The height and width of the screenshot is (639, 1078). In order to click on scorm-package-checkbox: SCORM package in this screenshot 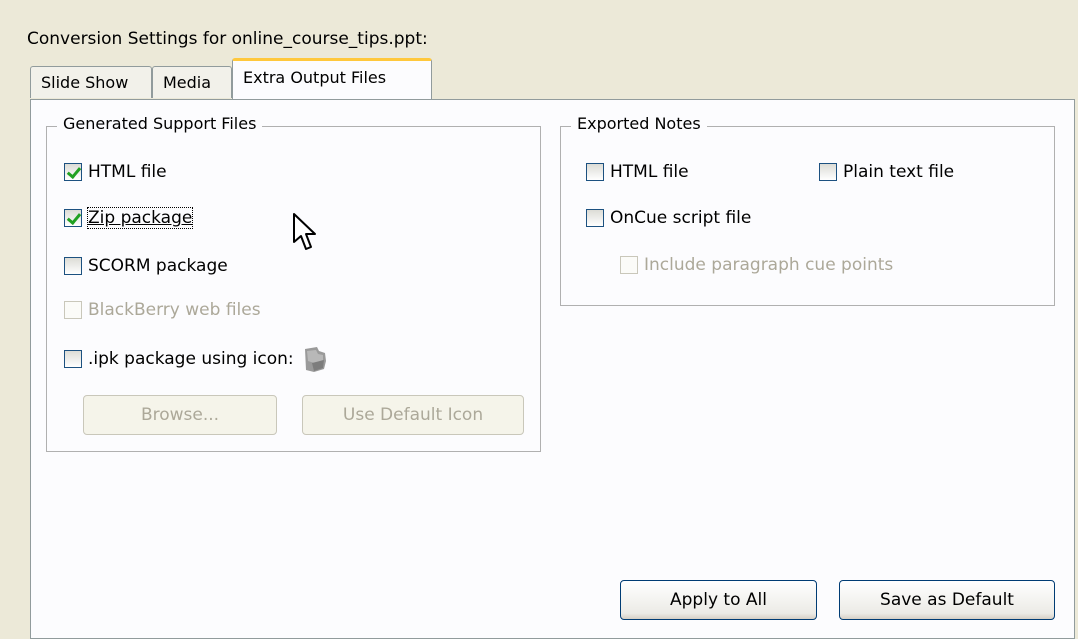, I will do `click(146, 266)`.